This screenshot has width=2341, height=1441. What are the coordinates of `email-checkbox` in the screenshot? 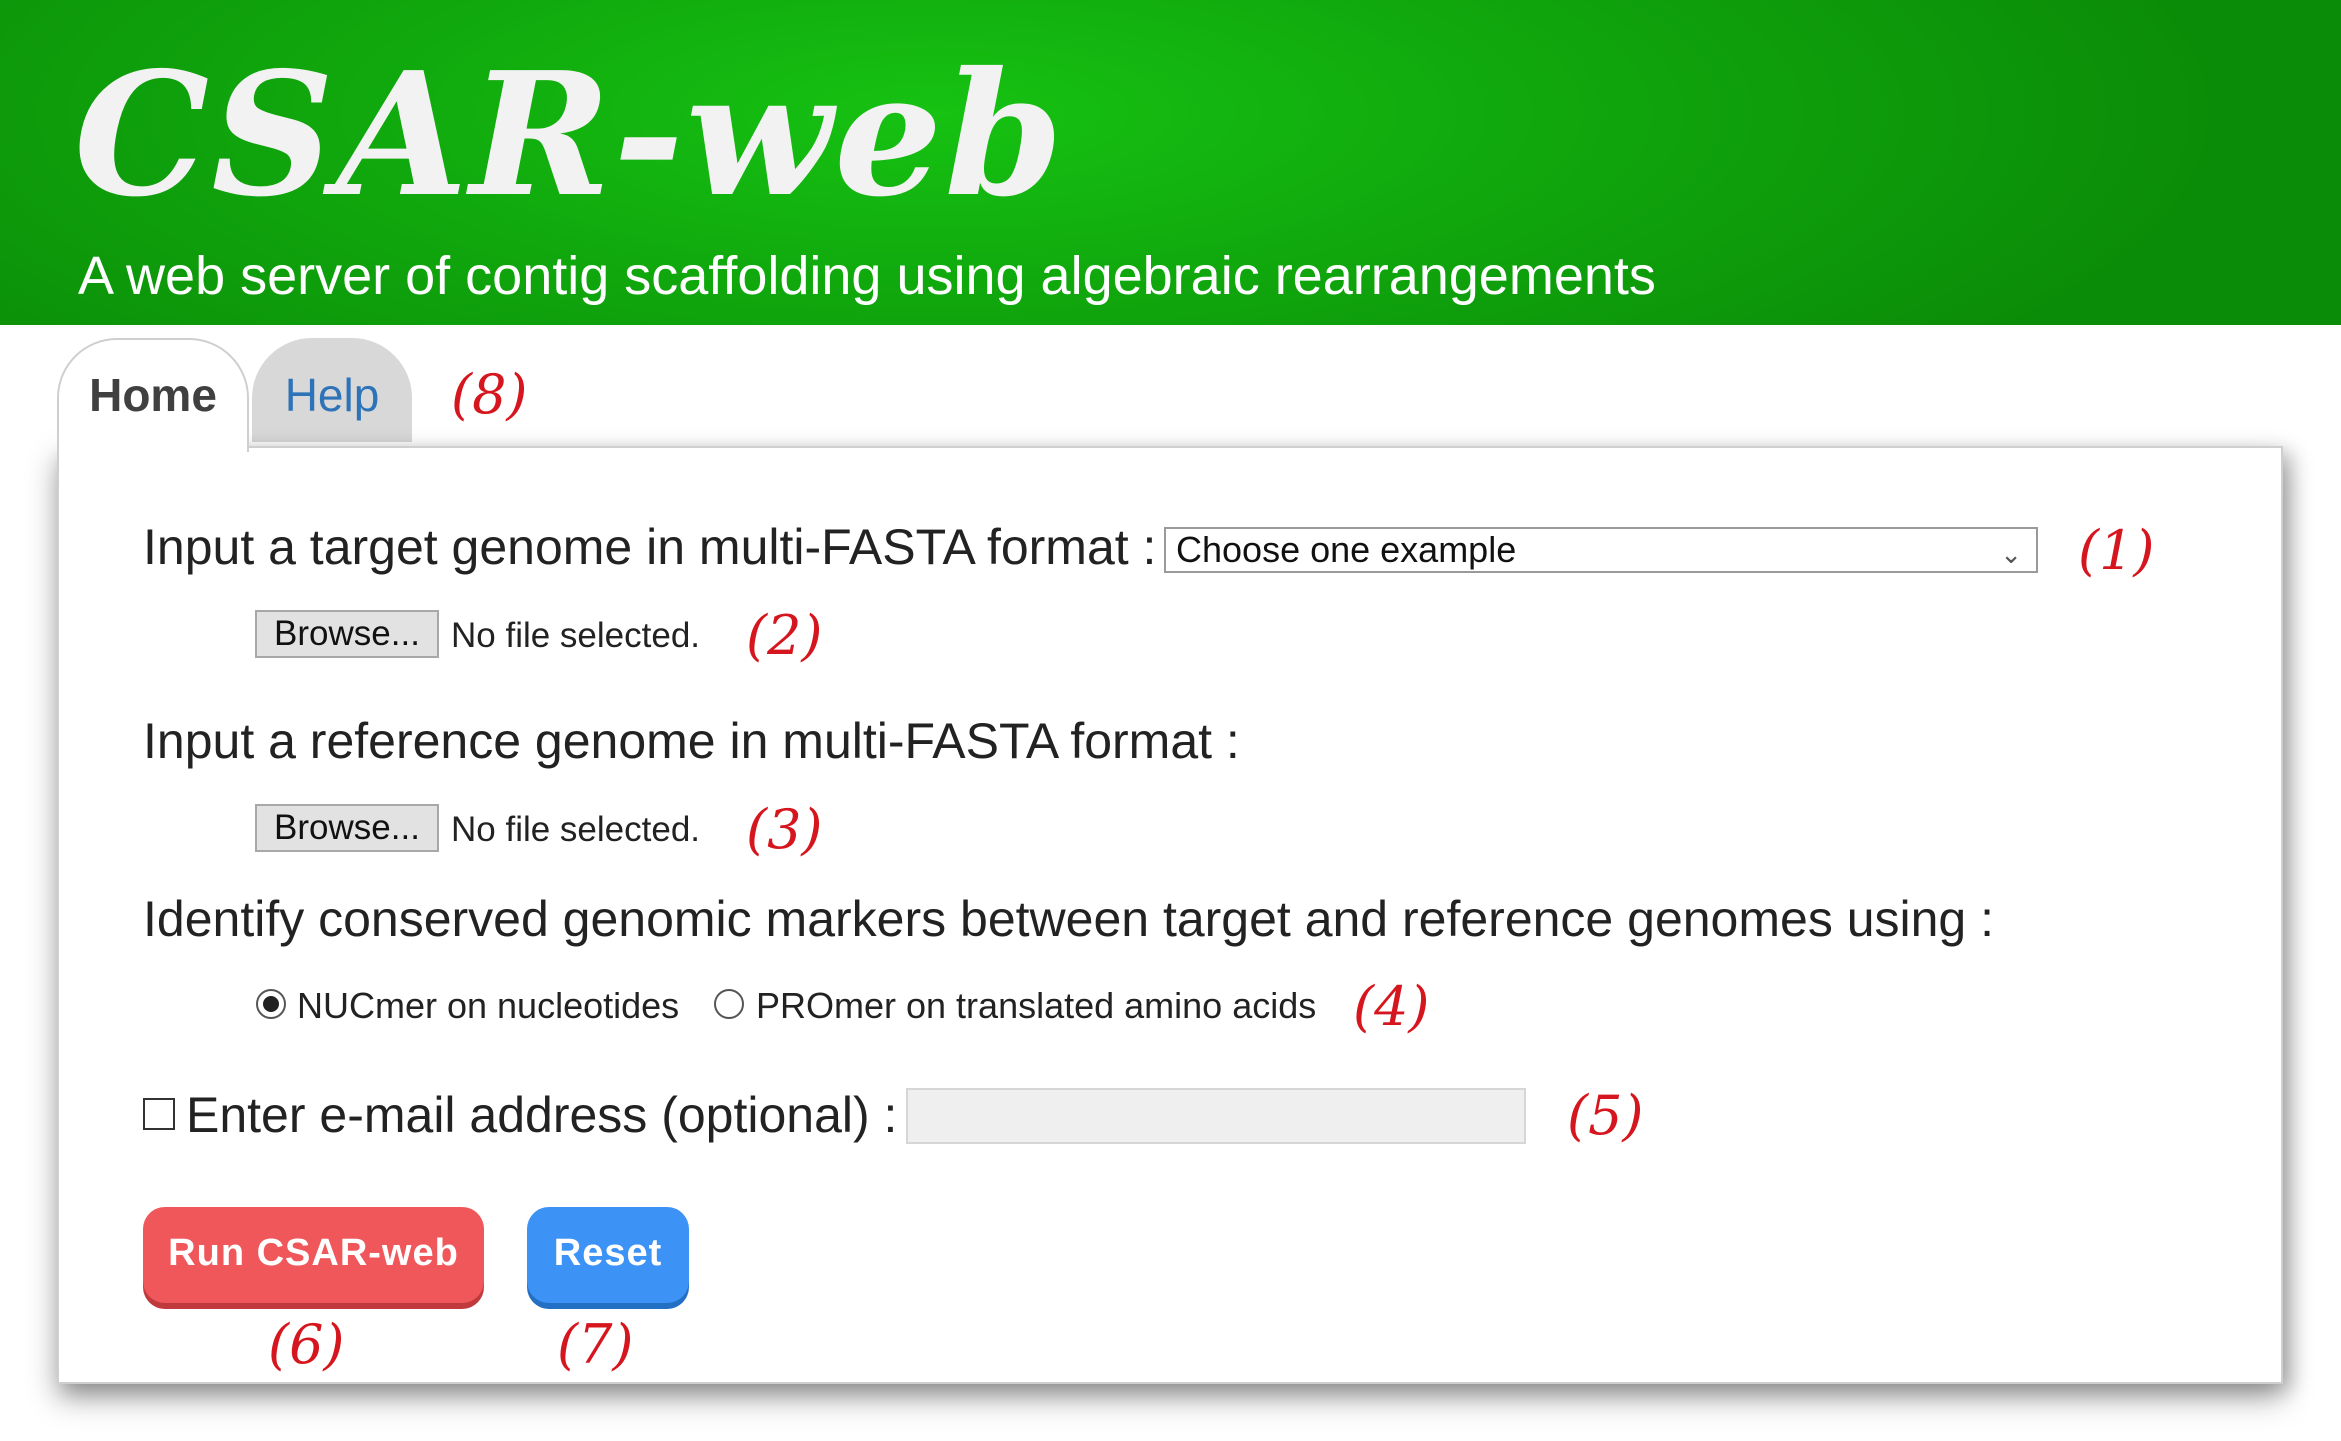 It's located at (159, 1114).